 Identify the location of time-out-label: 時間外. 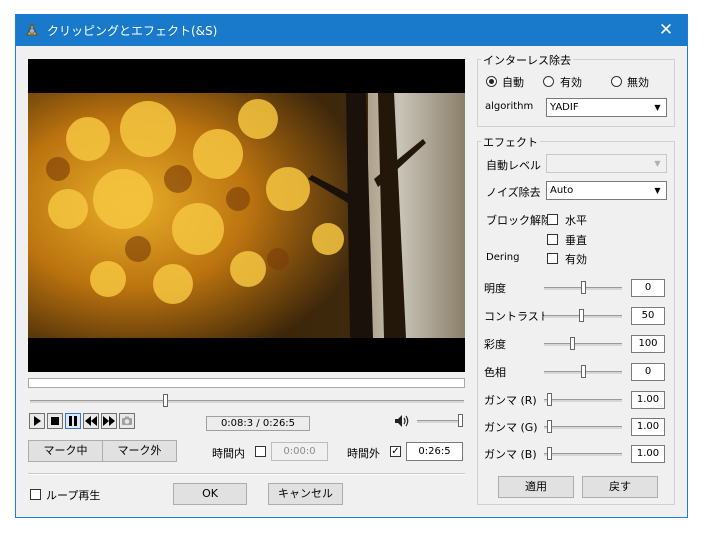
(363, 453).